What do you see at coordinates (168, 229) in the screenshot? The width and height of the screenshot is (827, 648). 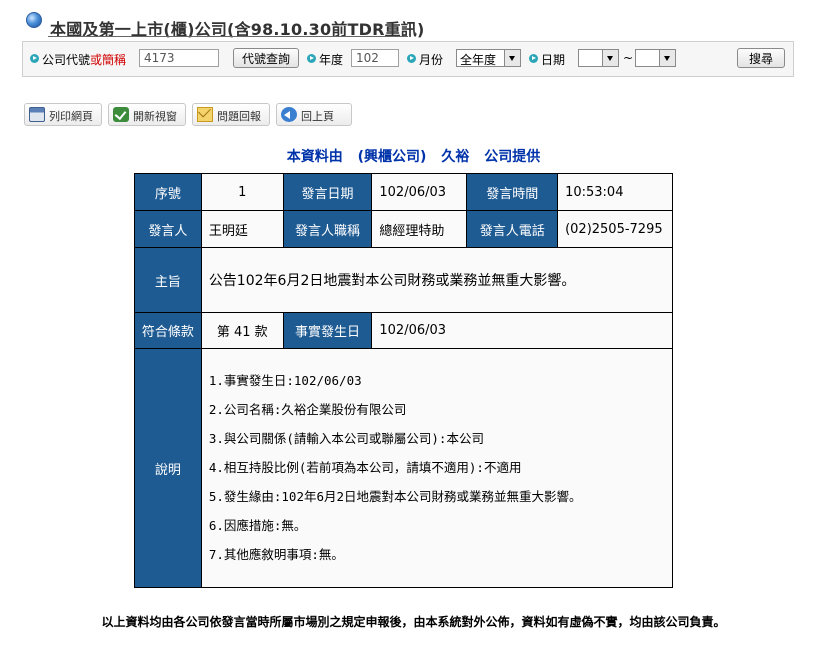 I see `speaker-label: 發言人` at bounding box center [168, 229].